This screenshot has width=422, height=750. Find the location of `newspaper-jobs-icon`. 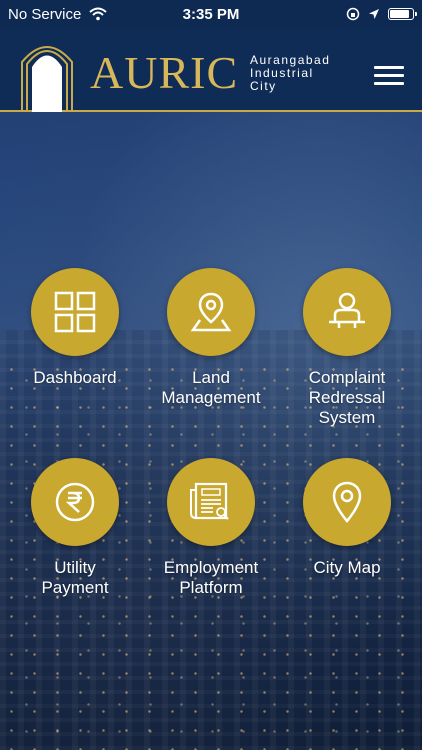

newspaper-jobs-icon is located at coordinates (209, 501).